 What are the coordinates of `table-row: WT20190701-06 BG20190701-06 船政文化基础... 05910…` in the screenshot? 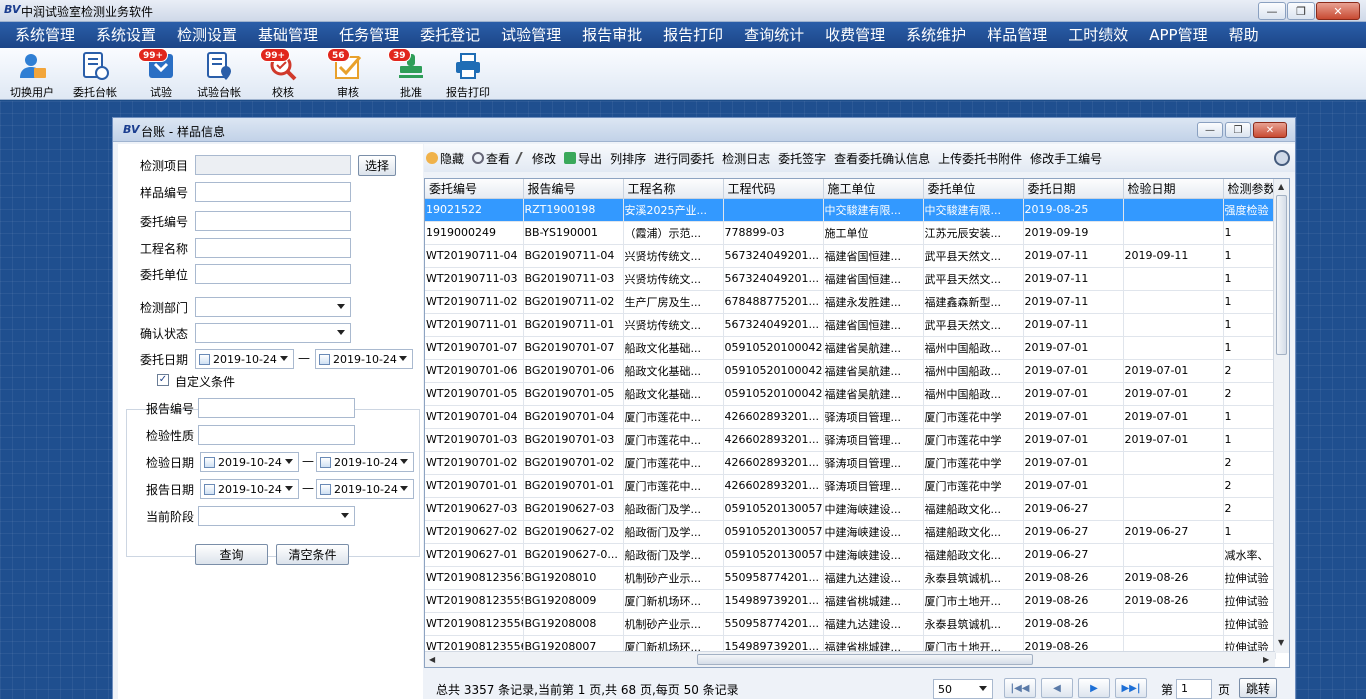 It's located at (850, 371).